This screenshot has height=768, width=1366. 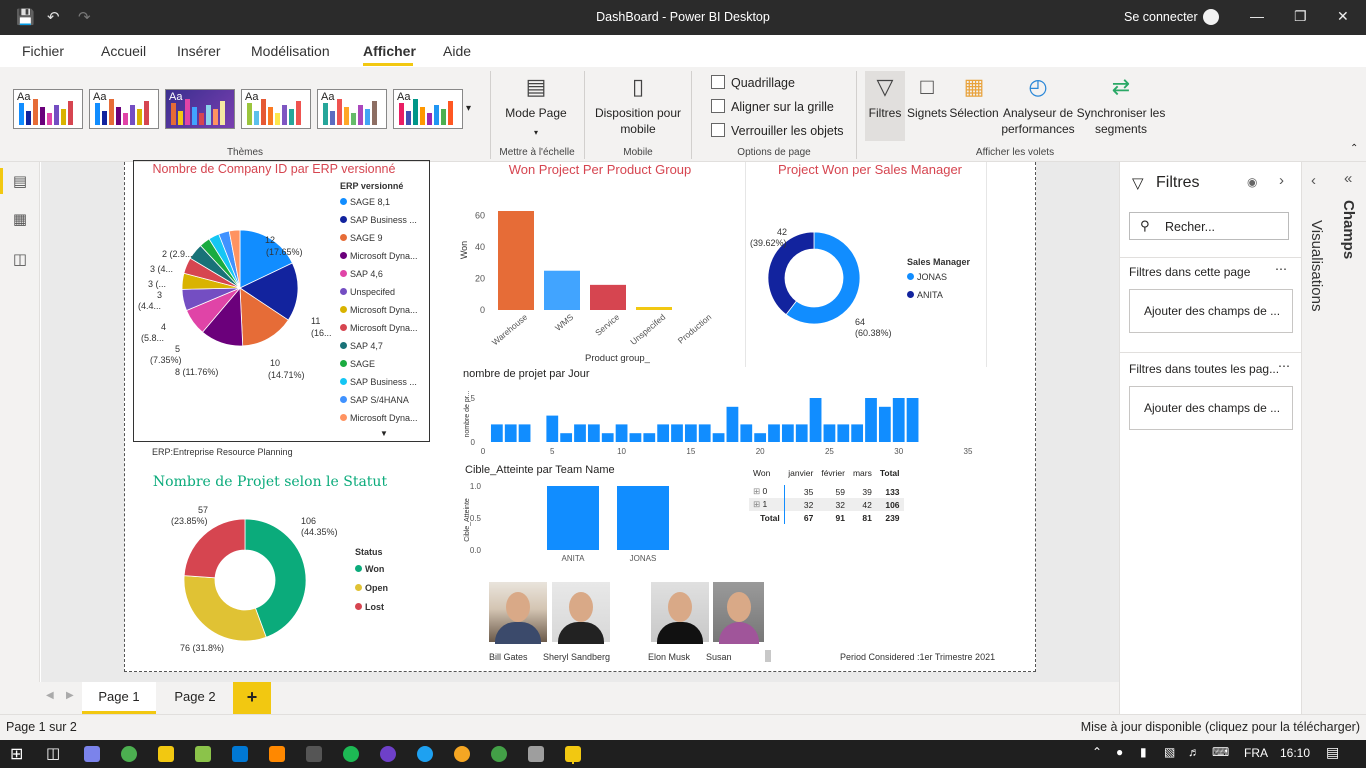 What do you see at coordinates (1295, 753) in the screenshot?
I see `clock: 16:10` at bounding box center [1295, 753].